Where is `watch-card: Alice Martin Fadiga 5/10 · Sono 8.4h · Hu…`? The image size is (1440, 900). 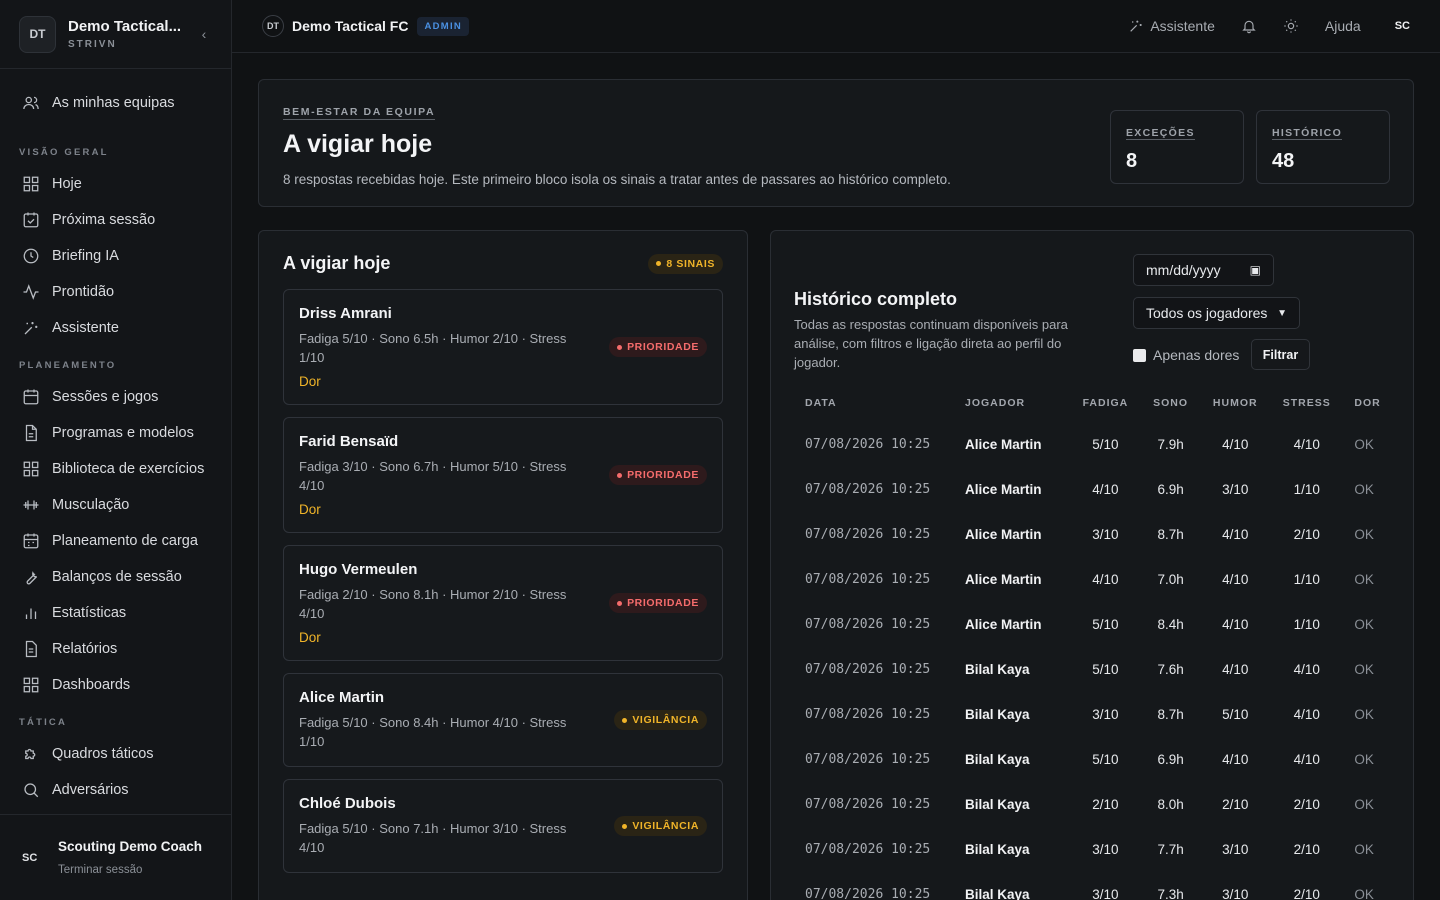
watch-card: Alice Martin Fadiga 5/10 · Sono 8.4h · Hu… is located at coordinates (503, 720).